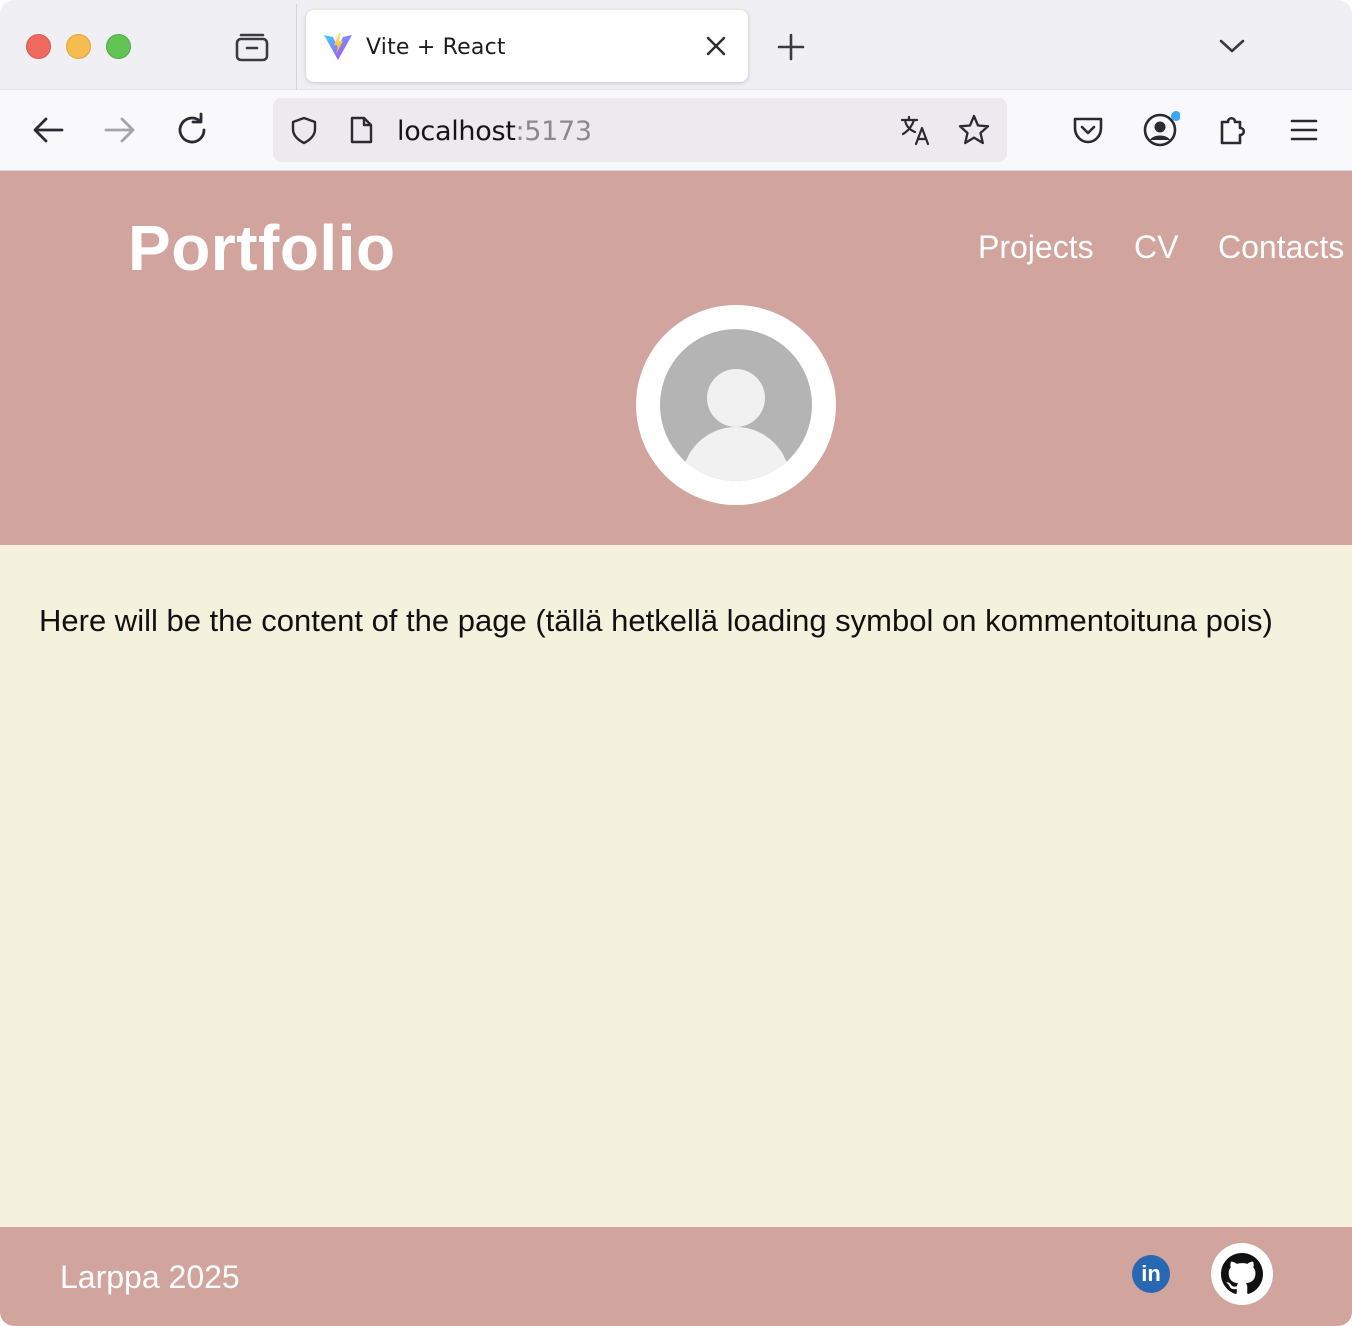  I want to click on avatar, so click(736, 405).